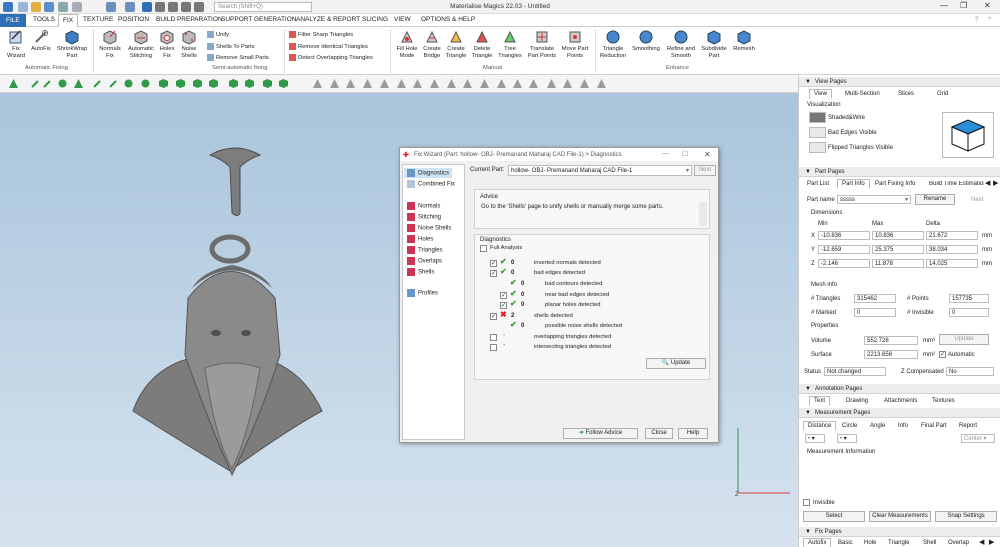  What do you see at coordinates (68, 21) in the screenshot?
I see `menu-fix: FIX` at bounding box center [68, 21].